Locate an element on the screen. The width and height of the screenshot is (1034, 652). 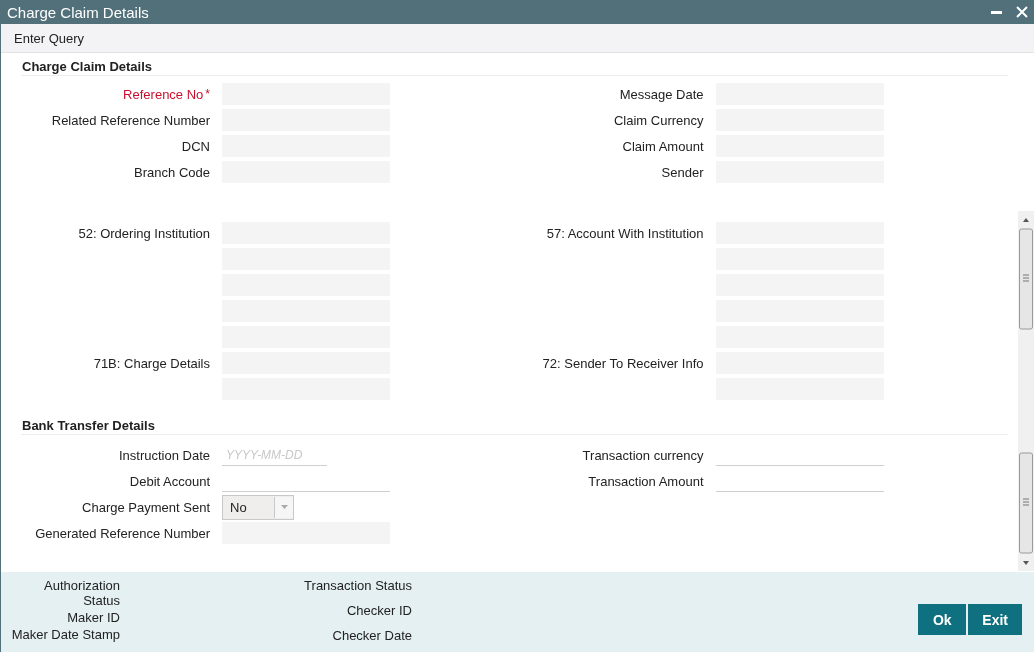
field-label: DCN is located at coordinates (195, 146).